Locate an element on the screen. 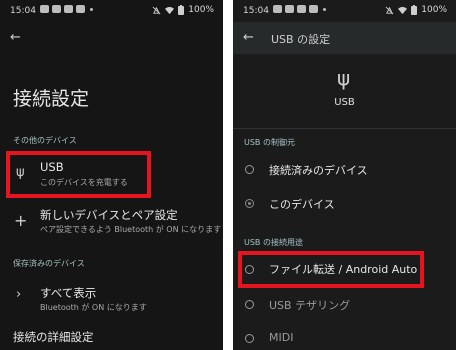 Image resolution: width=456 pixels, height=350 pixels. section-header-controlled-by: USB の制御元 is located at coordinates (269, 142).